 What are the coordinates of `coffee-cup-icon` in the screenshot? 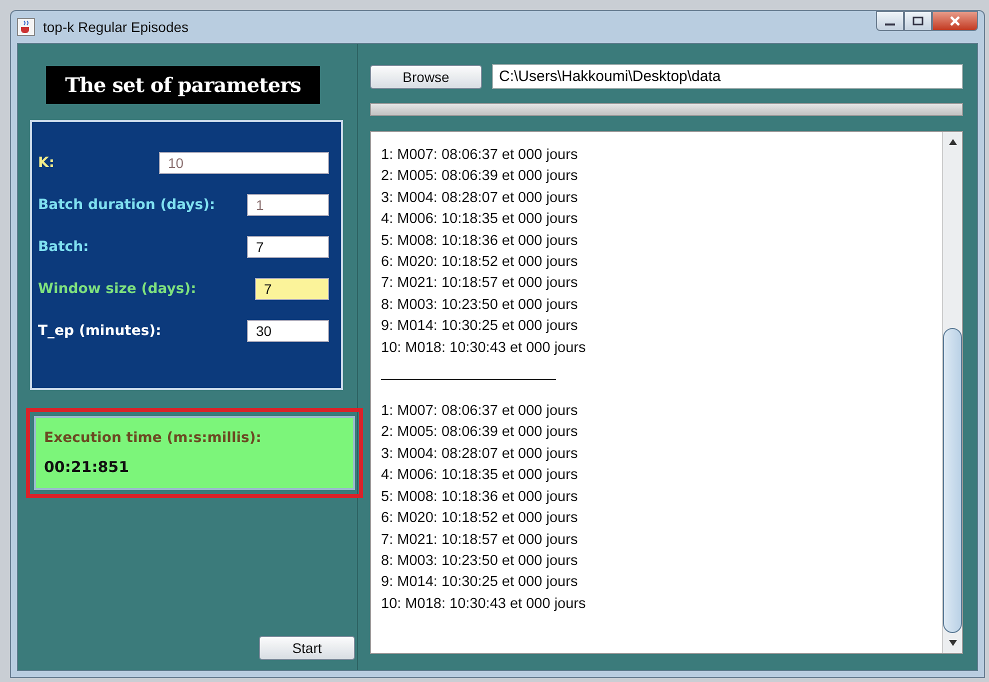 It's located at (26, 27).